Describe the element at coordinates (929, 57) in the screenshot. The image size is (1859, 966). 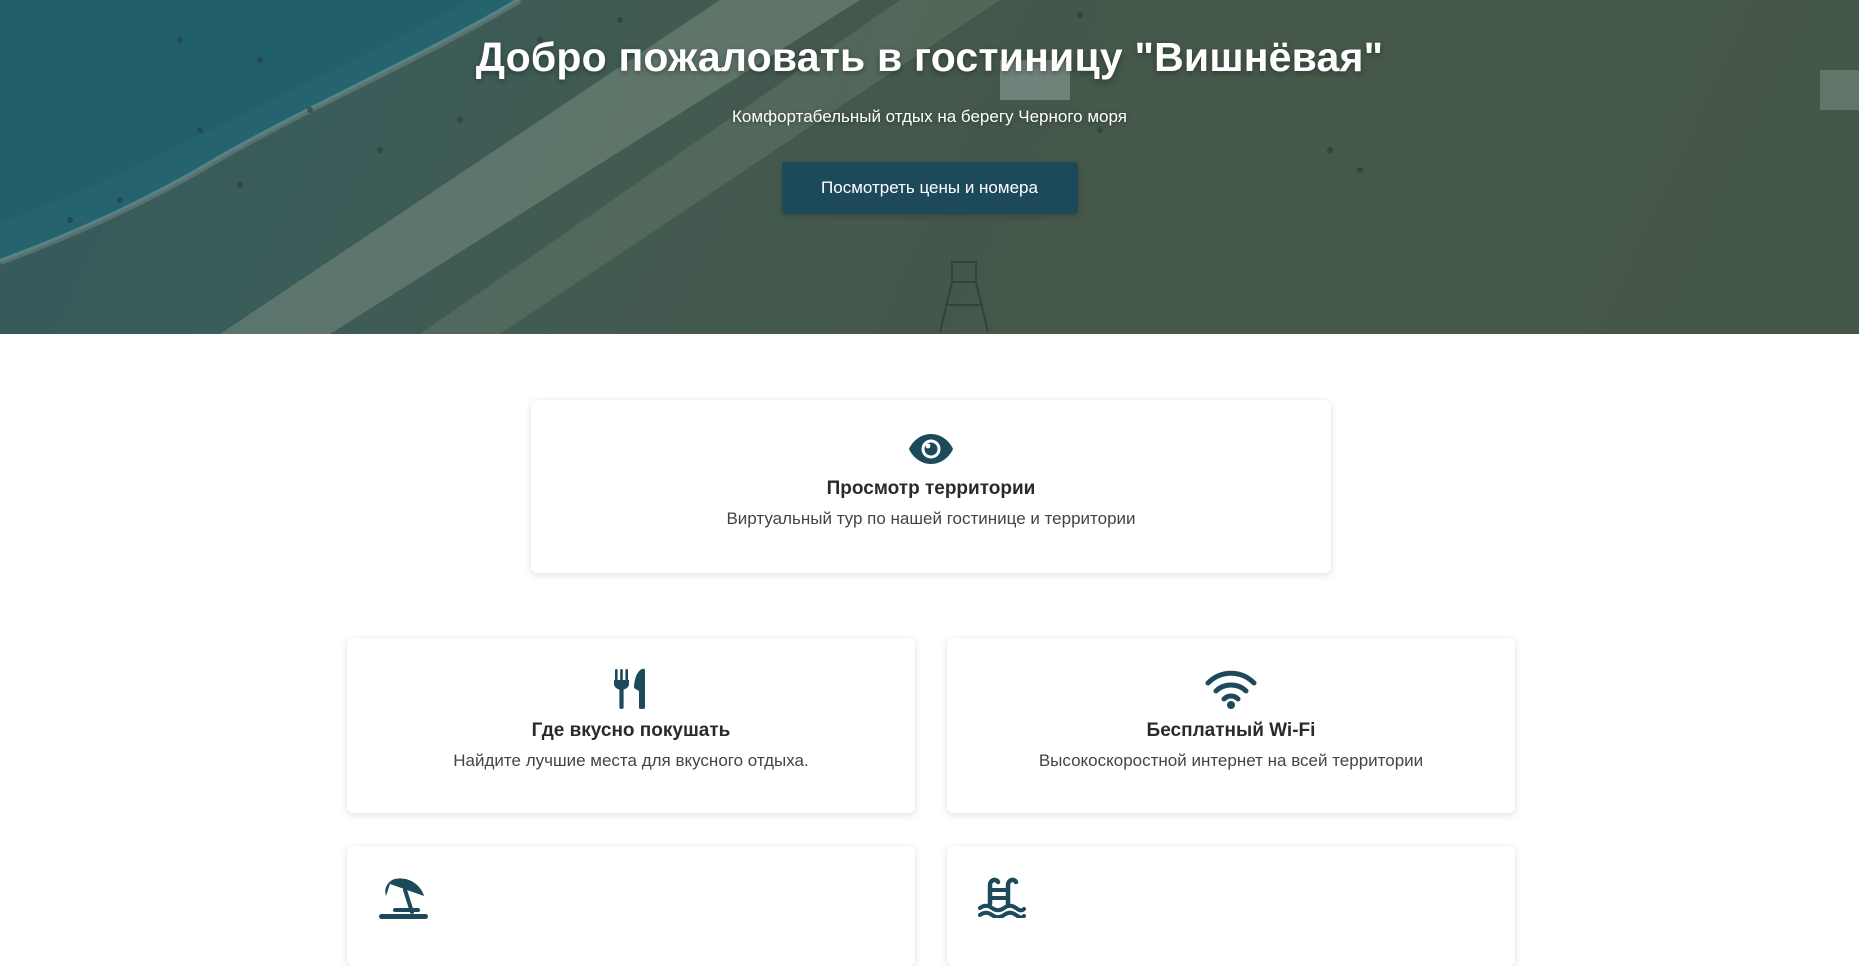
I see `hero-title: Добро пожаловать в гостиницу "Вишнёвая"` at that location.